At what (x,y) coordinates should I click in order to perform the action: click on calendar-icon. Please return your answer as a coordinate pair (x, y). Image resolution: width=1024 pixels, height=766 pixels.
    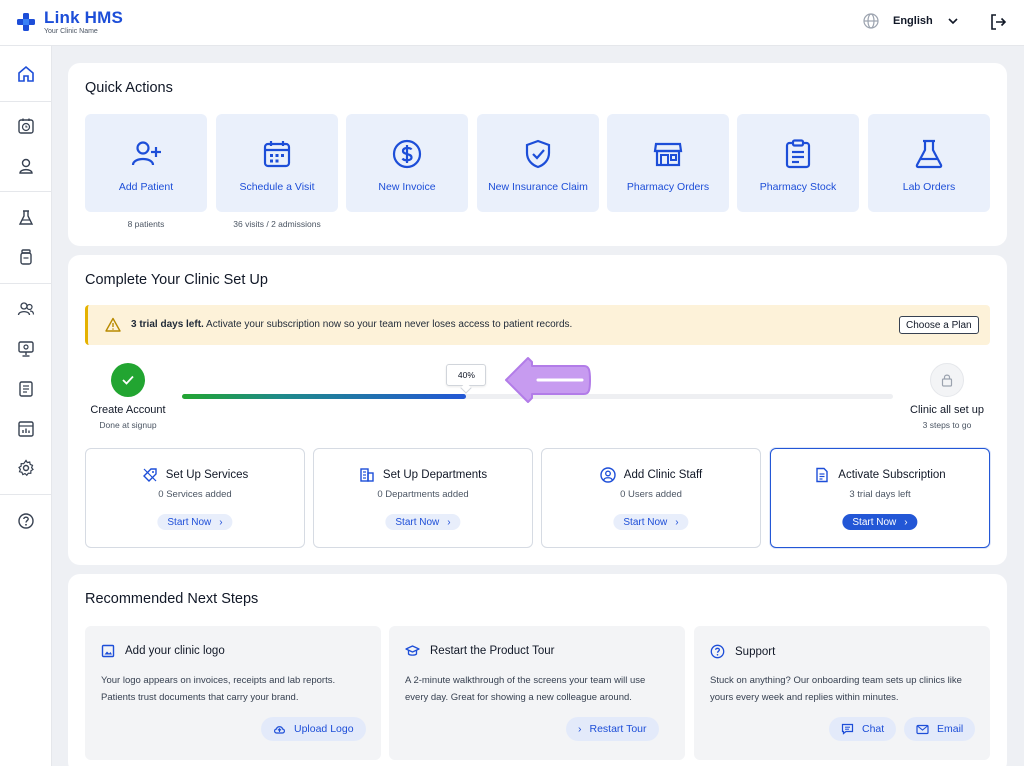
    Looking at the image, I should click on (277, 154).